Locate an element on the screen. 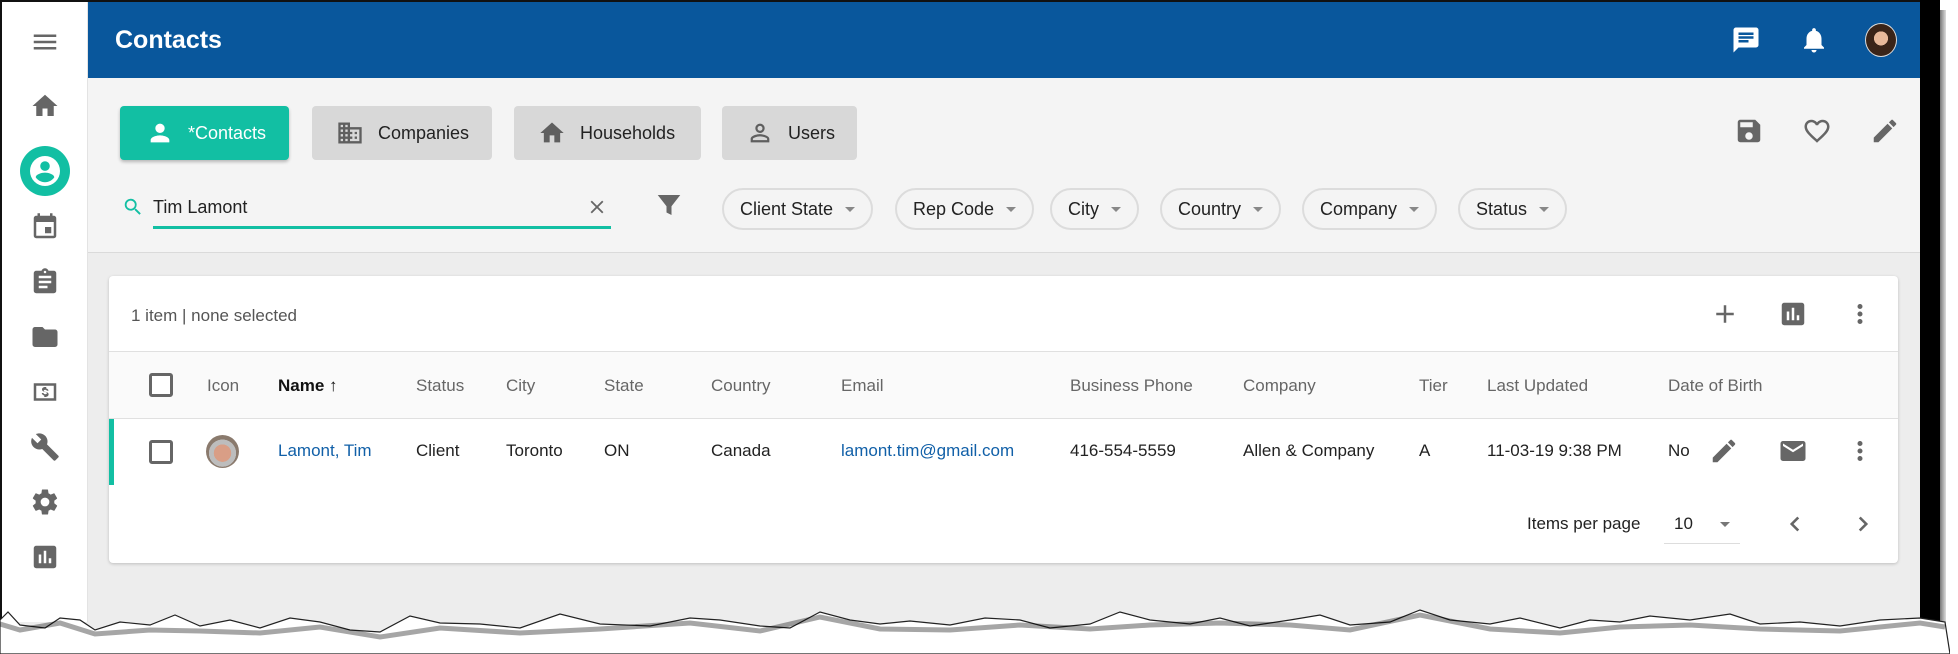 The image size is (1958, 654). window-border is located at coordinates (1930, 315).